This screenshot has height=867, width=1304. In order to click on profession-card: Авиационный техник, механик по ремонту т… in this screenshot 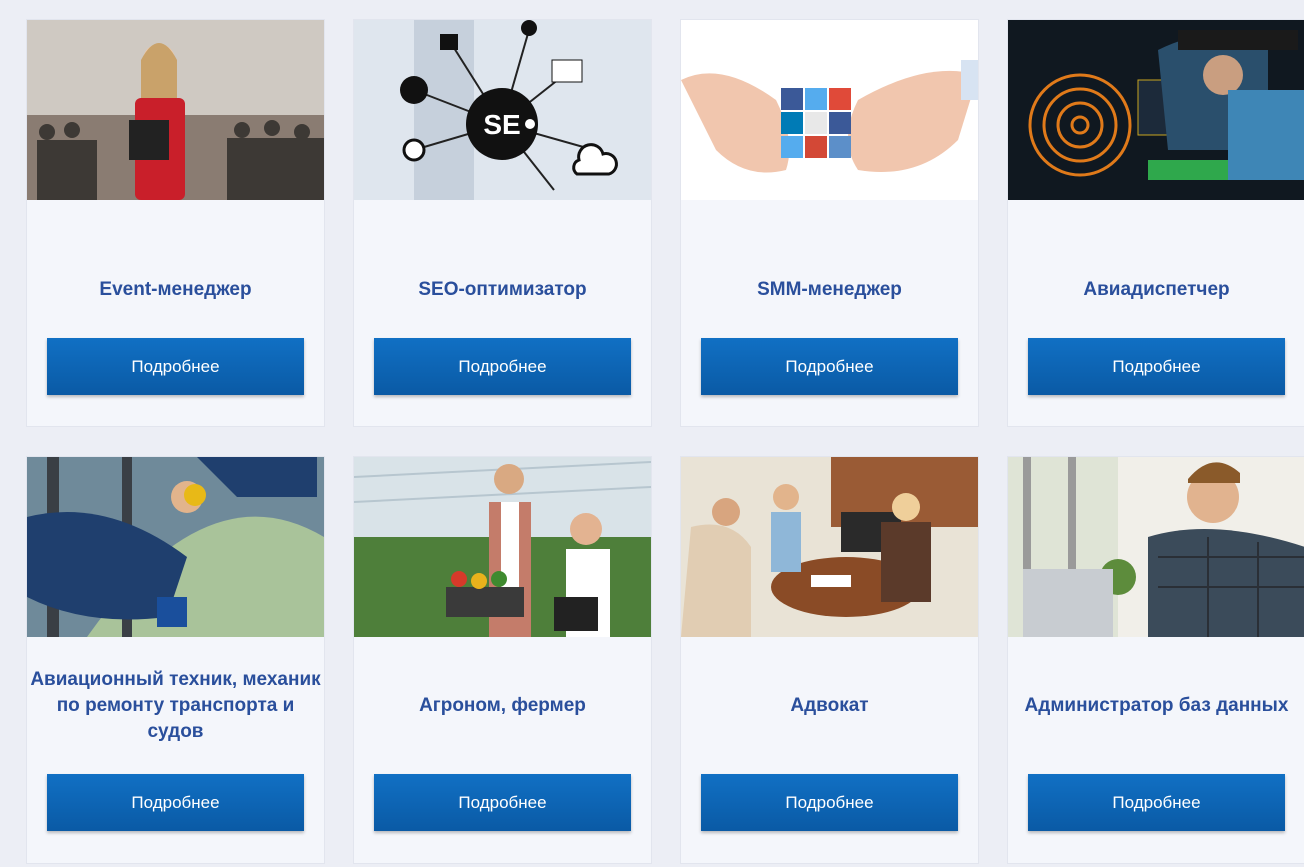, I will do `click(175, 660)`.